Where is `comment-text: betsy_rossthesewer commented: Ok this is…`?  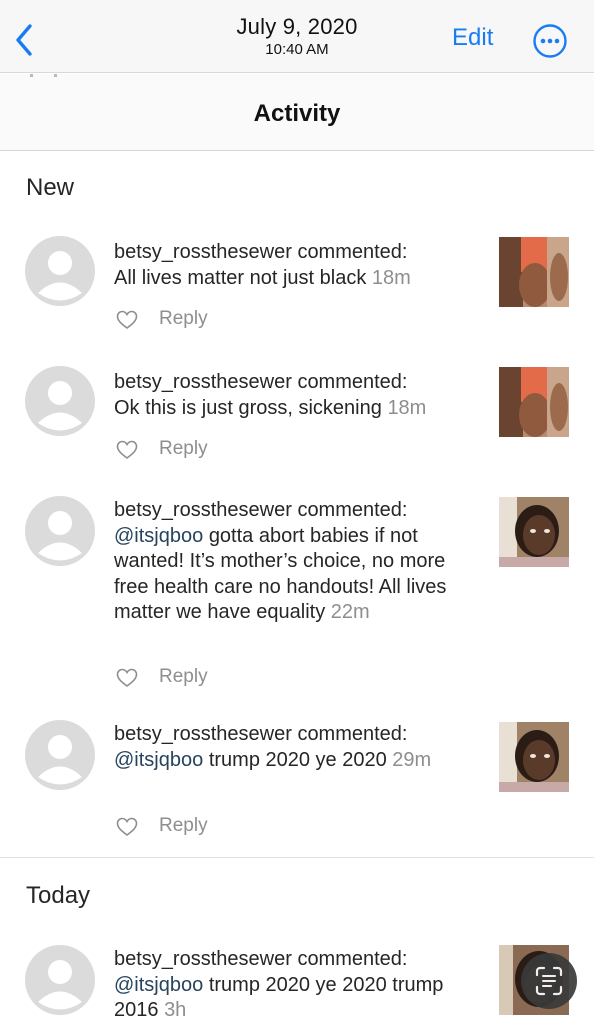 comment-text: betsy_rossthesewer commented: Ok this is… is located at coordinates (297, 395).